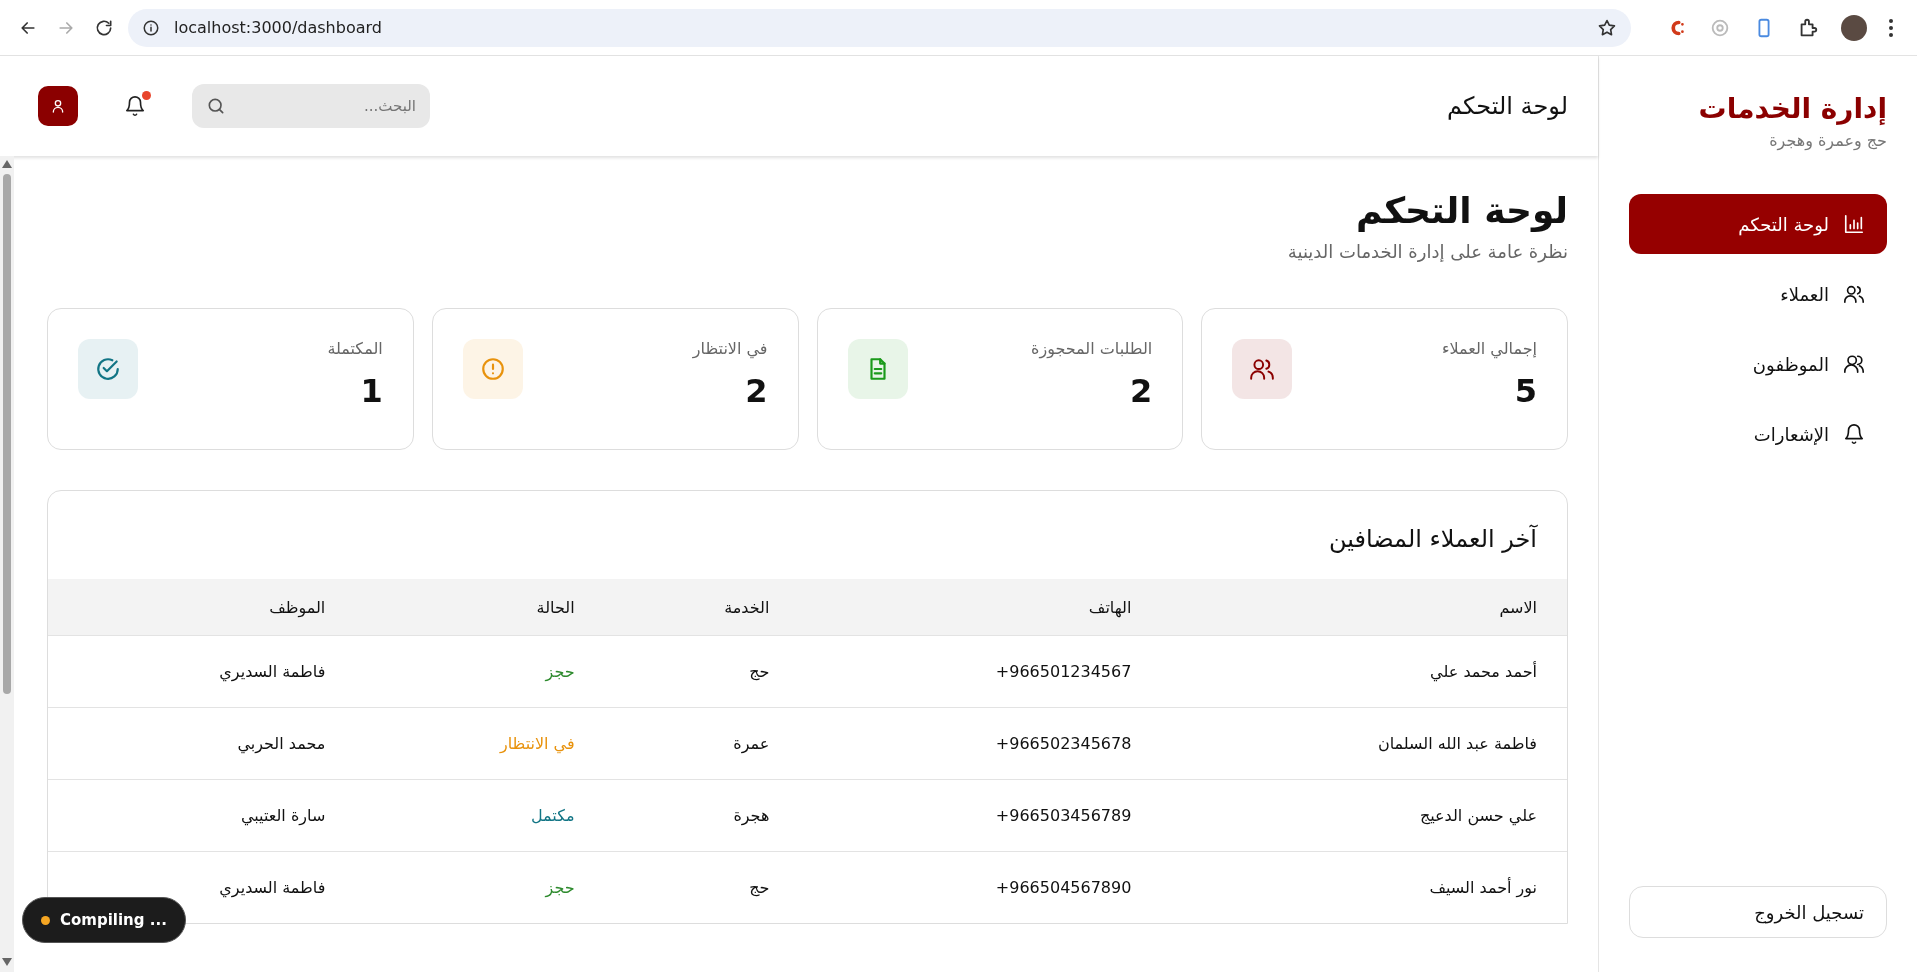  What do you see at coordinates (1364, 887) in the screenshot?
I see `table-cell: نور أحمد السيف` at bounding box center [1364, 887].